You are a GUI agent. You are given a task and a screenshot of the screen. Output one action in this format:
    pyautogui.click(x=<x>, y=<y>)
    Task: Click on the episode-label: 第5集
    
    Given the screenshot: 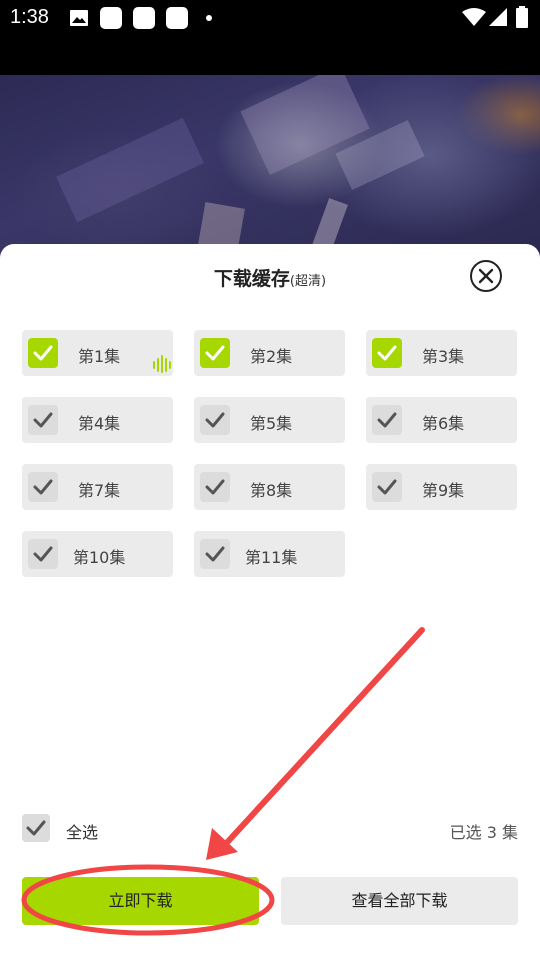 What is the action you would take?
    pyautogui.click(x=271, y=423)
    